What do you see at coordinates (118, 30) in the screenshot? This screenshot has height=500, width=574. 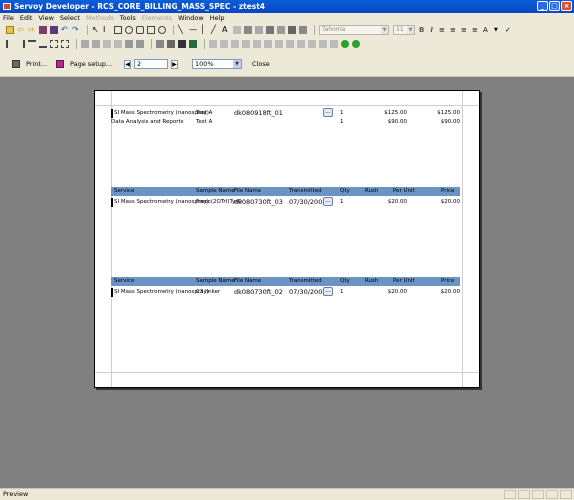 I see `rectangle-tool-icon` at bounding box center [118, 30].